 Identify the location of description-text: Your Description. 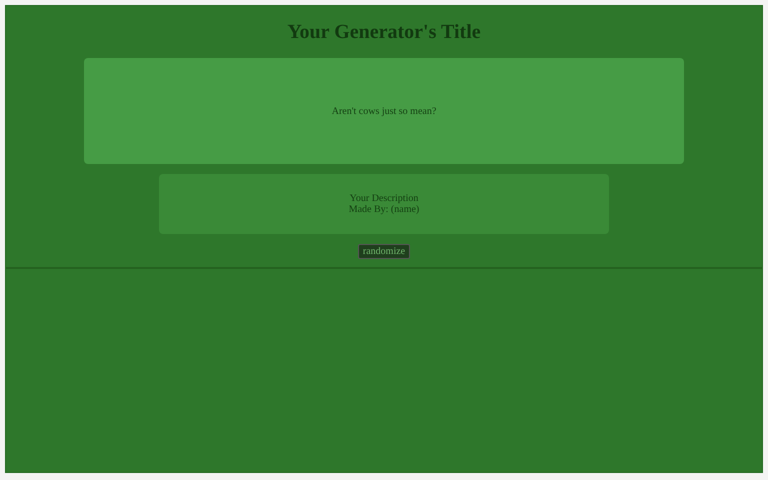
(384, 198).